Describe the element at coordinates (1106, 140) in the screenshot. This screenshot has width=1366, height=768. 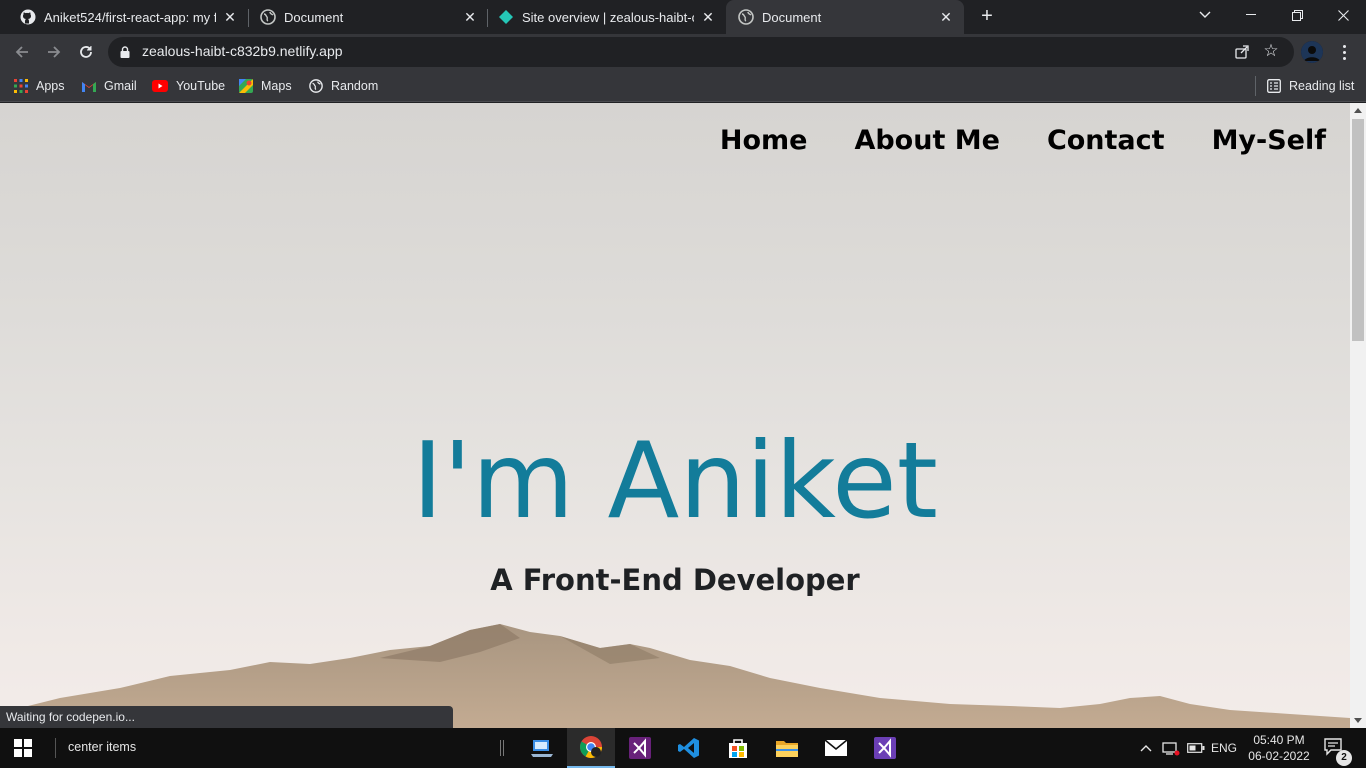
I see `nav-link-contact: Contact` at that location.